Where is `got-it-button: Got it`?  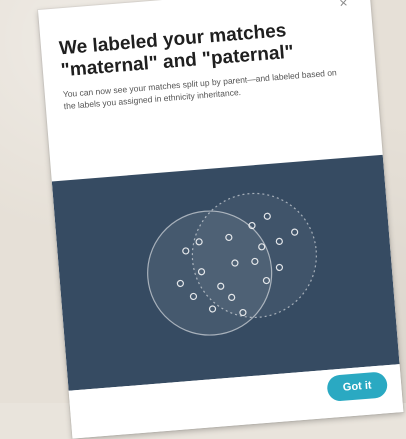
got-it-button: Got it is located at coordinates (357, 386).